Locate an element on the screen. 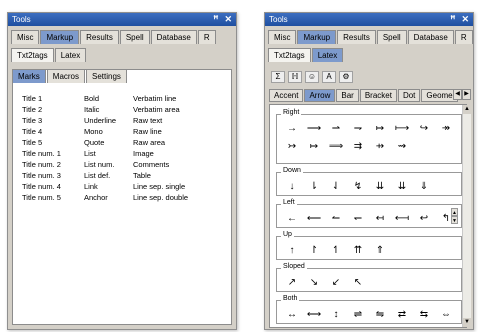 This screenshot has height=332, width=478. header-icon: ℍ is located at coordinates (295, 77).